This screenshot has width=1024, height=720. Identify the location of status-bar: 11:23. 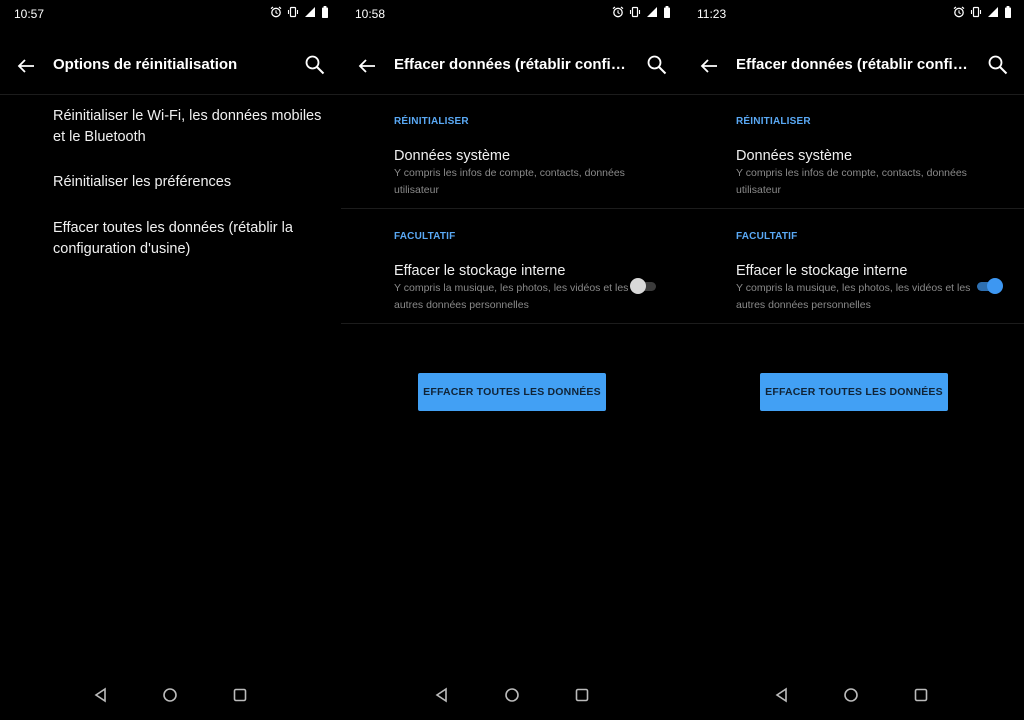
(853, 14).